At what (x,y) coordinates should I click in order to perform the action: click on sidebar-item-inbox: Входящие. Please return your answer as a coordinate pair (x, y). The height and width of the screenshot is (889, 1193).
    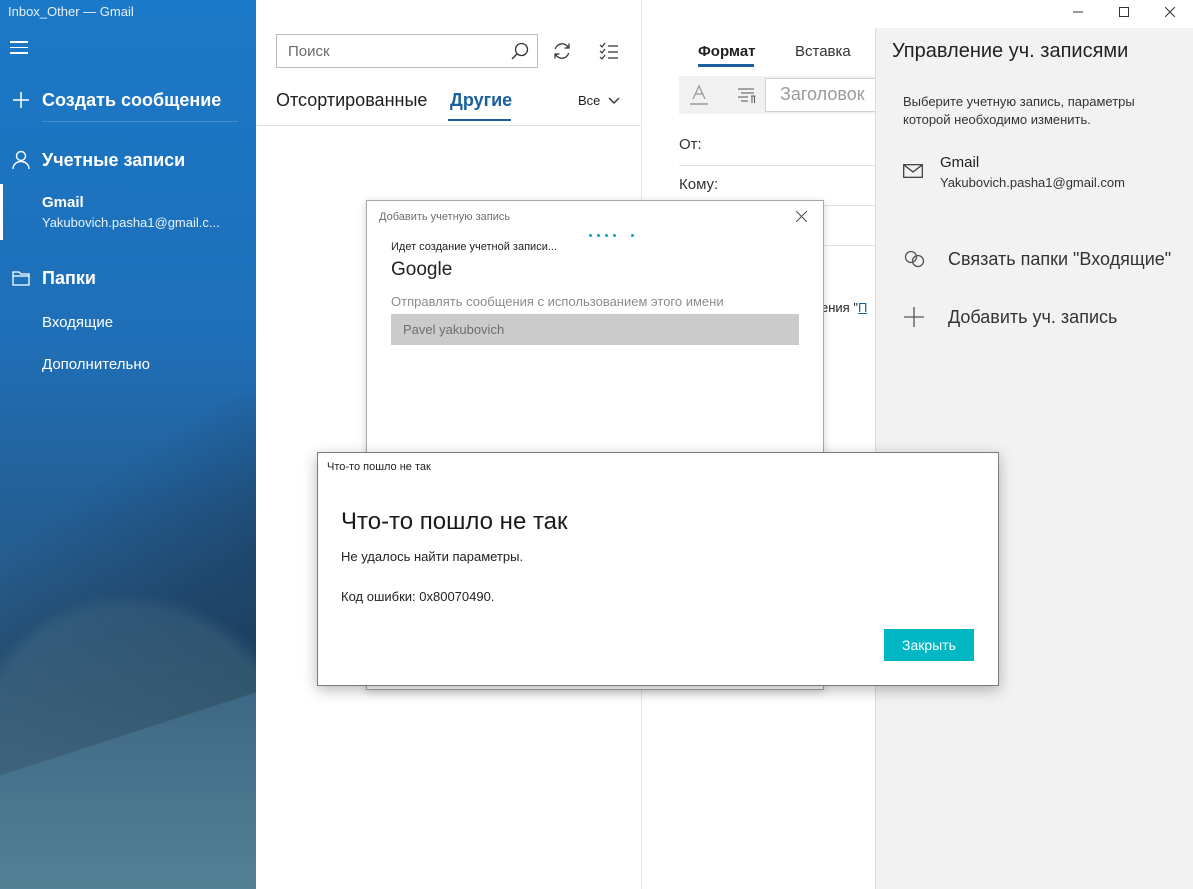
    Looking at the image, I should click on (77, 322).